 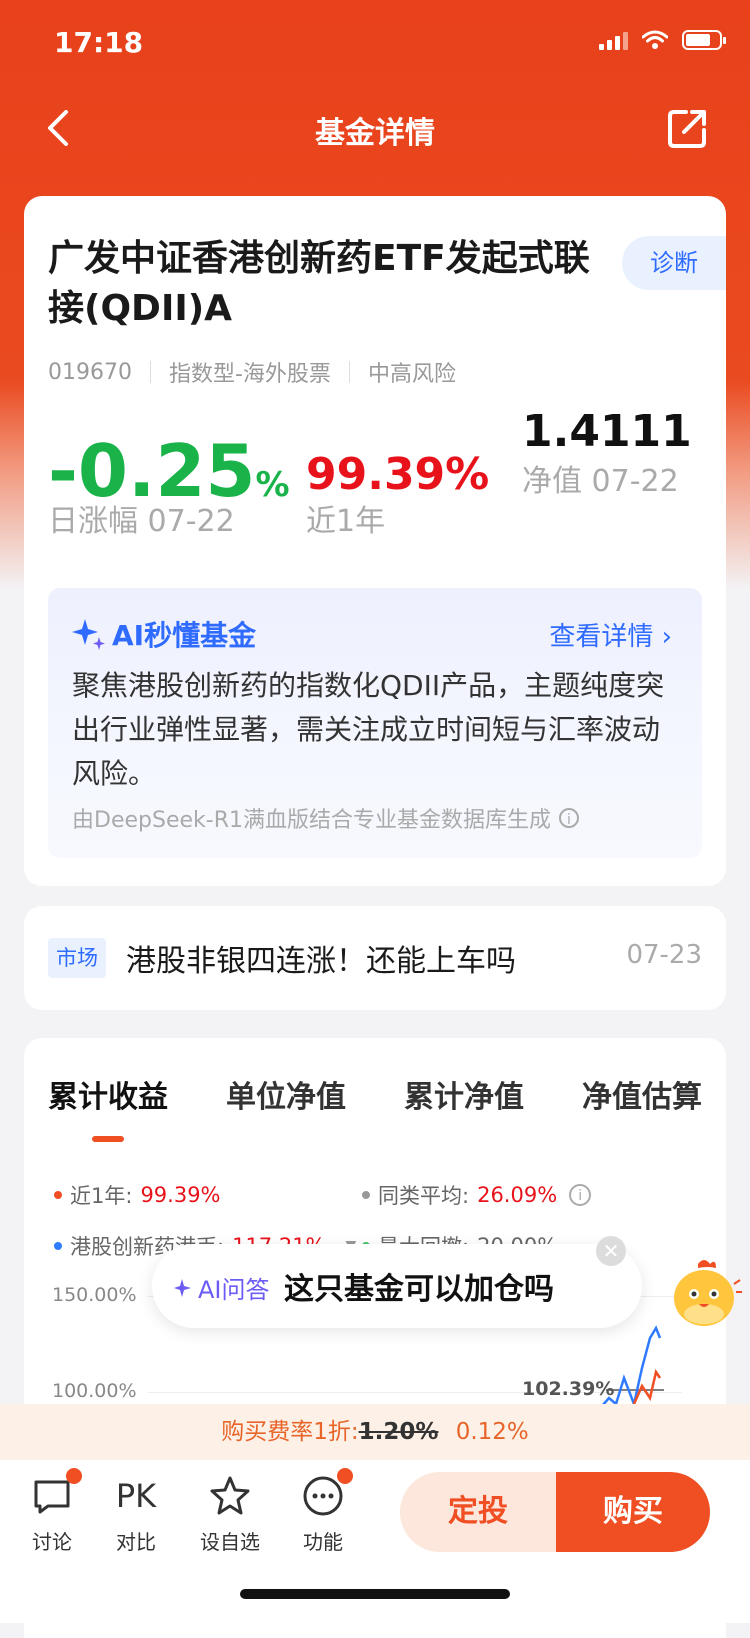 I want to click on nav-bar: 基金详情, so click(x=375, y=132).